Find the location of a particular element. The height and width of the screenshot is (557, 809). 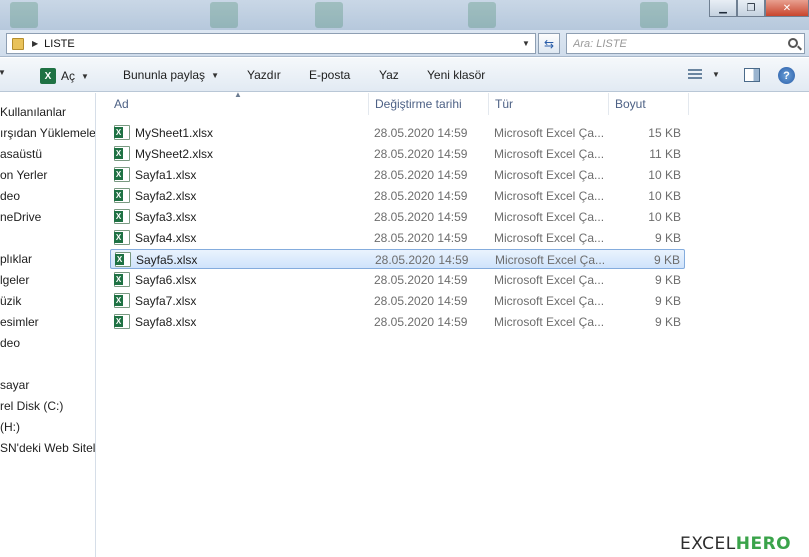

sidebar-item: asaüstü is located at coordinates (21, 156).